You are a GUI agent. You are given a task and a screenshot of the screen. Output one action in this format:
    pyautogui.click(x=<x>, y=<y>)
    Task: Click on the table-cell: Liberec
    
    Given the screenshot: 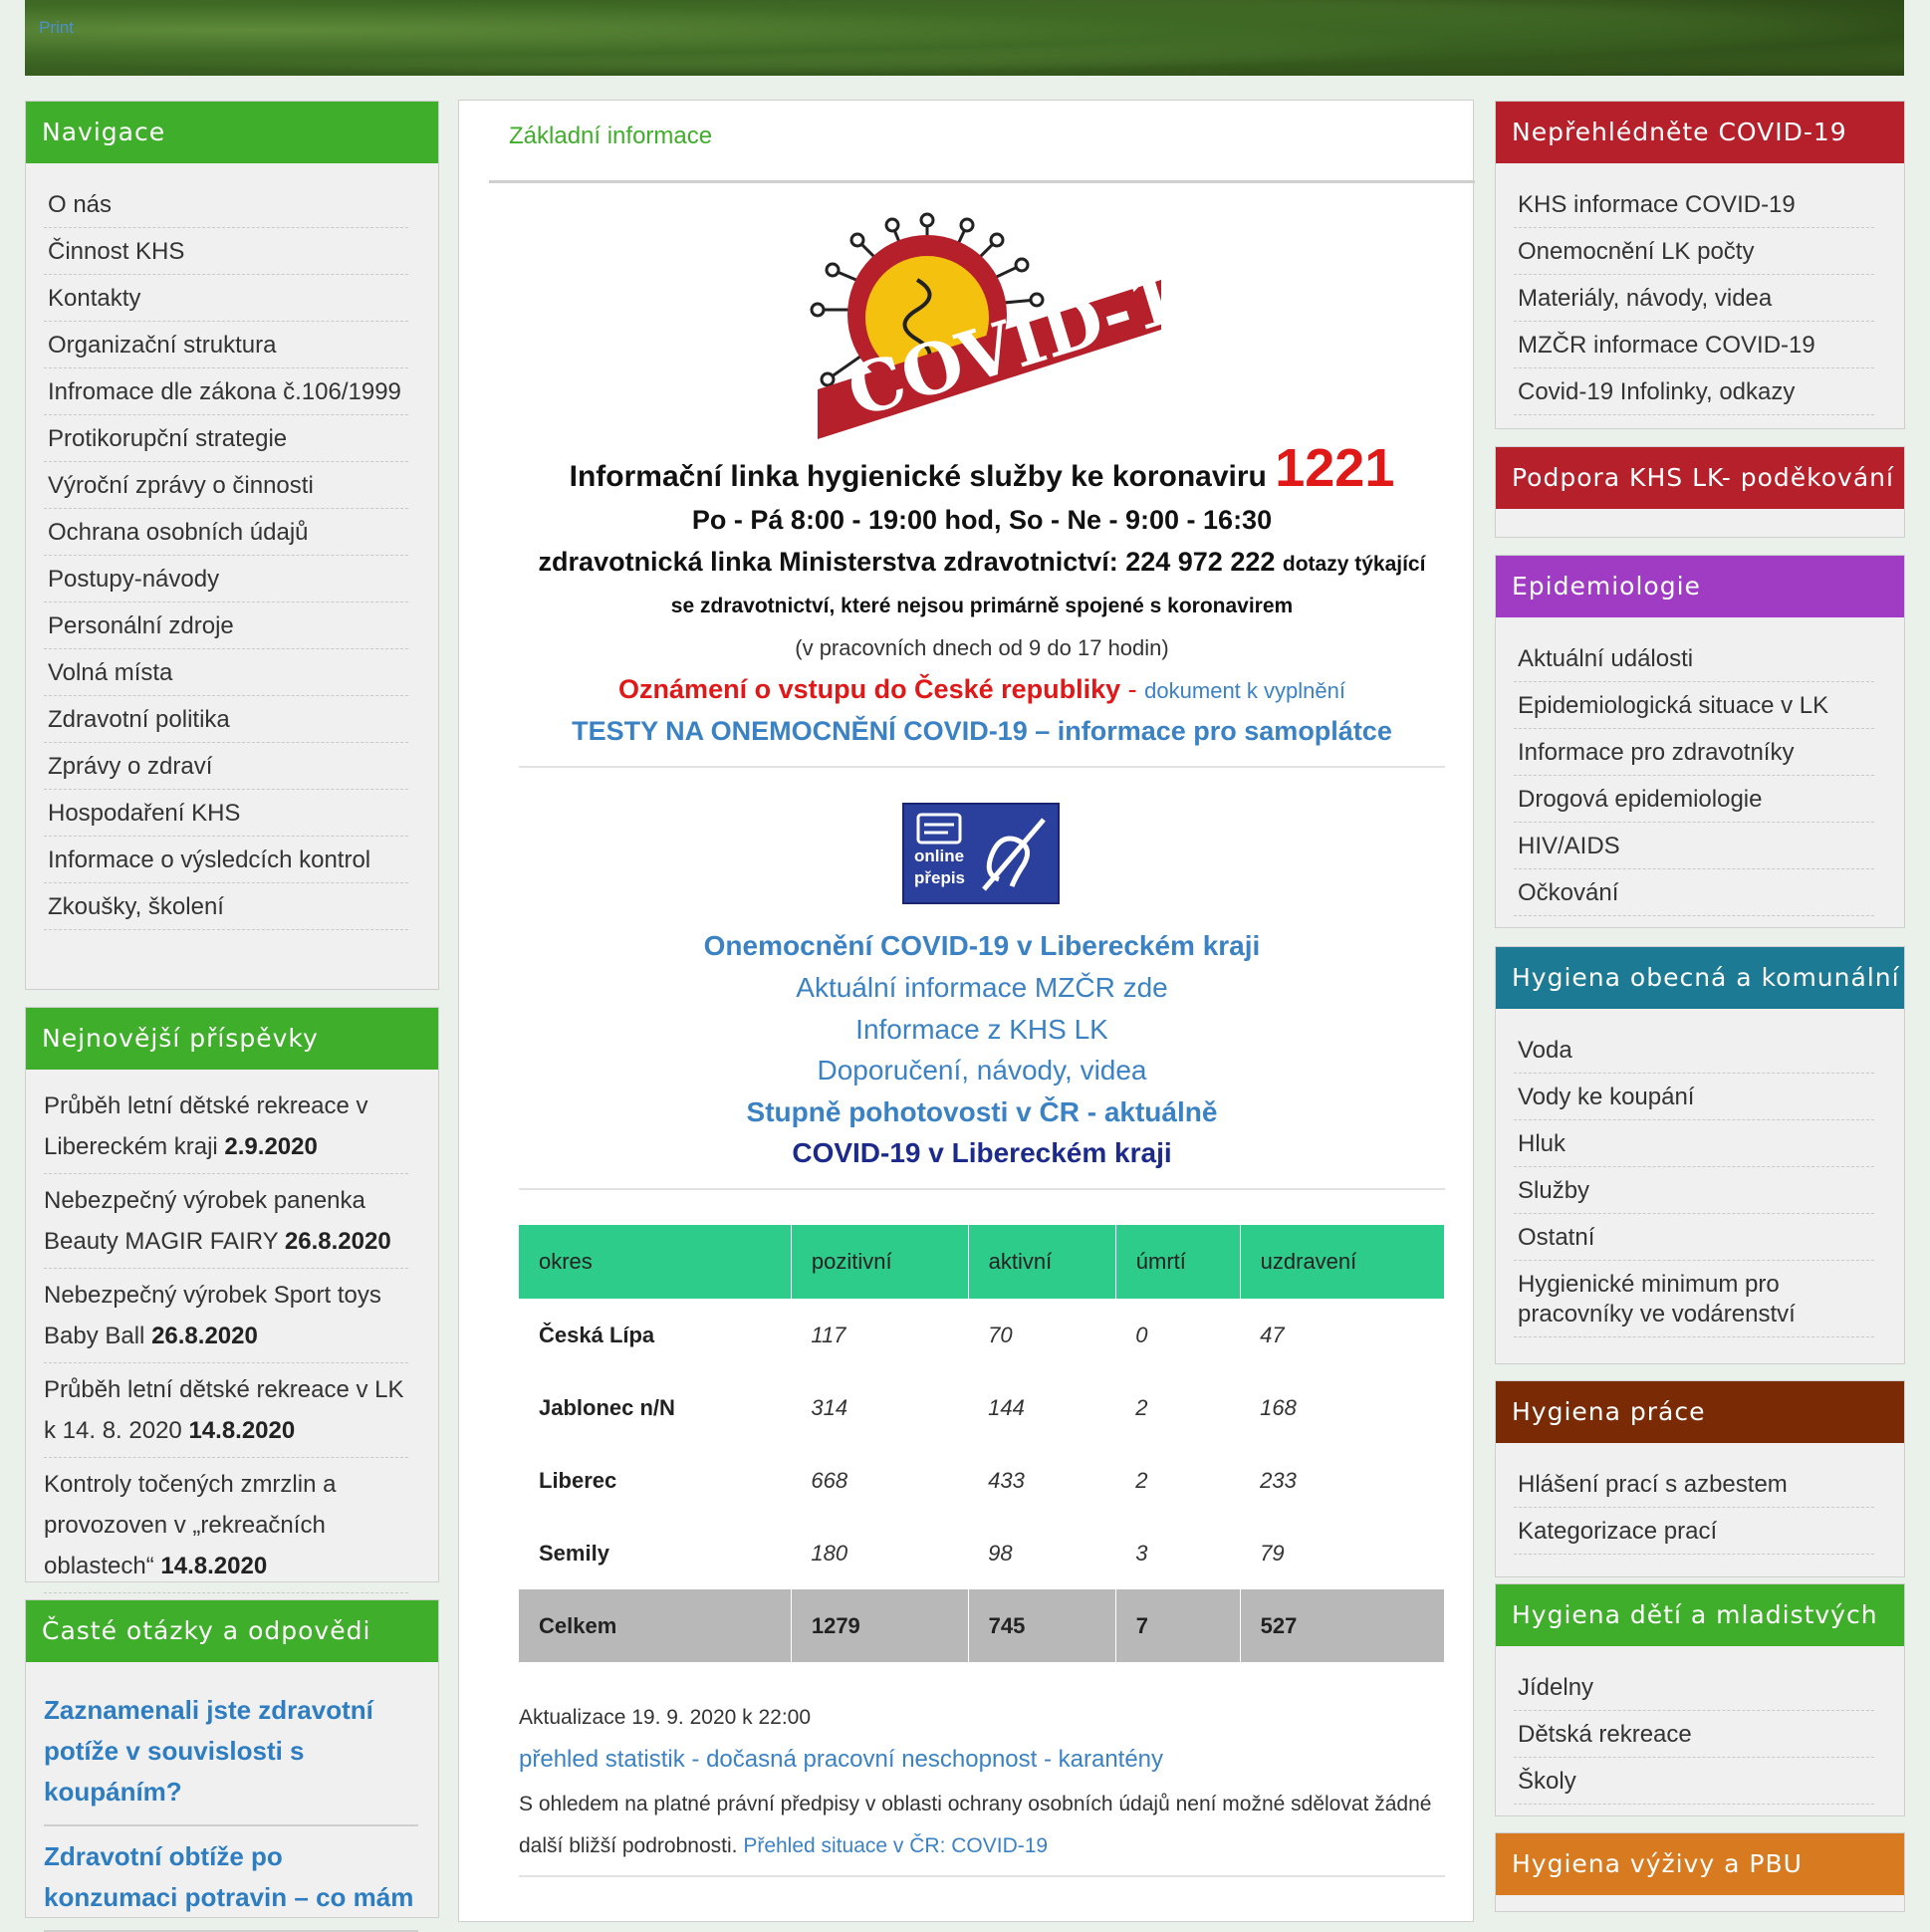 What is the action you would take?
    pyautogui.click(x=578, y=1480)
    